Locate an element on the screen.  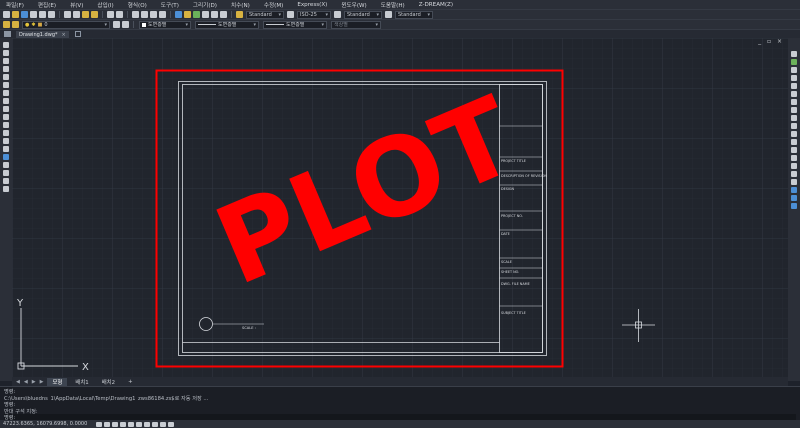
home-icon is located at coordinates (7, 34).